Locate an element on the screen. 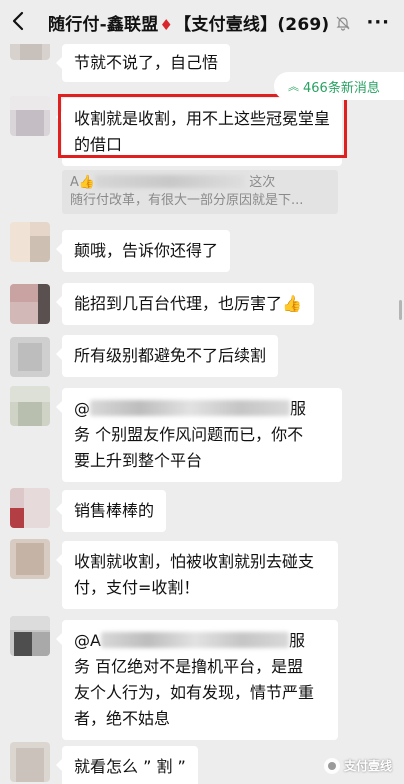 The image size is (404, 784). message-line: 友个人行为，如有发现，情节严重 is located at coordinates (194, 692).